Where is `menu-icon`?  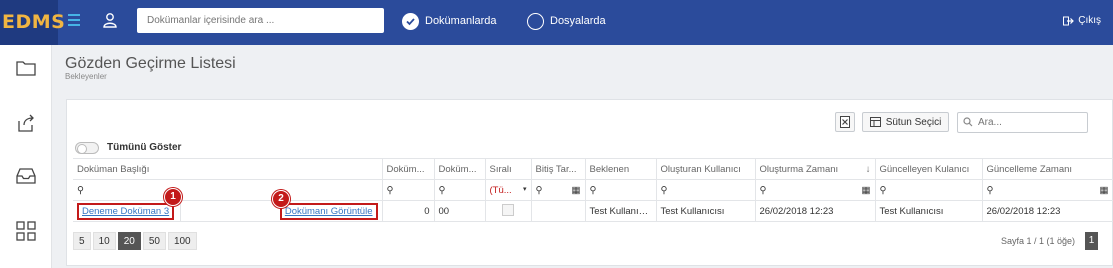
menu-icon is located at coordinates (74, 20).